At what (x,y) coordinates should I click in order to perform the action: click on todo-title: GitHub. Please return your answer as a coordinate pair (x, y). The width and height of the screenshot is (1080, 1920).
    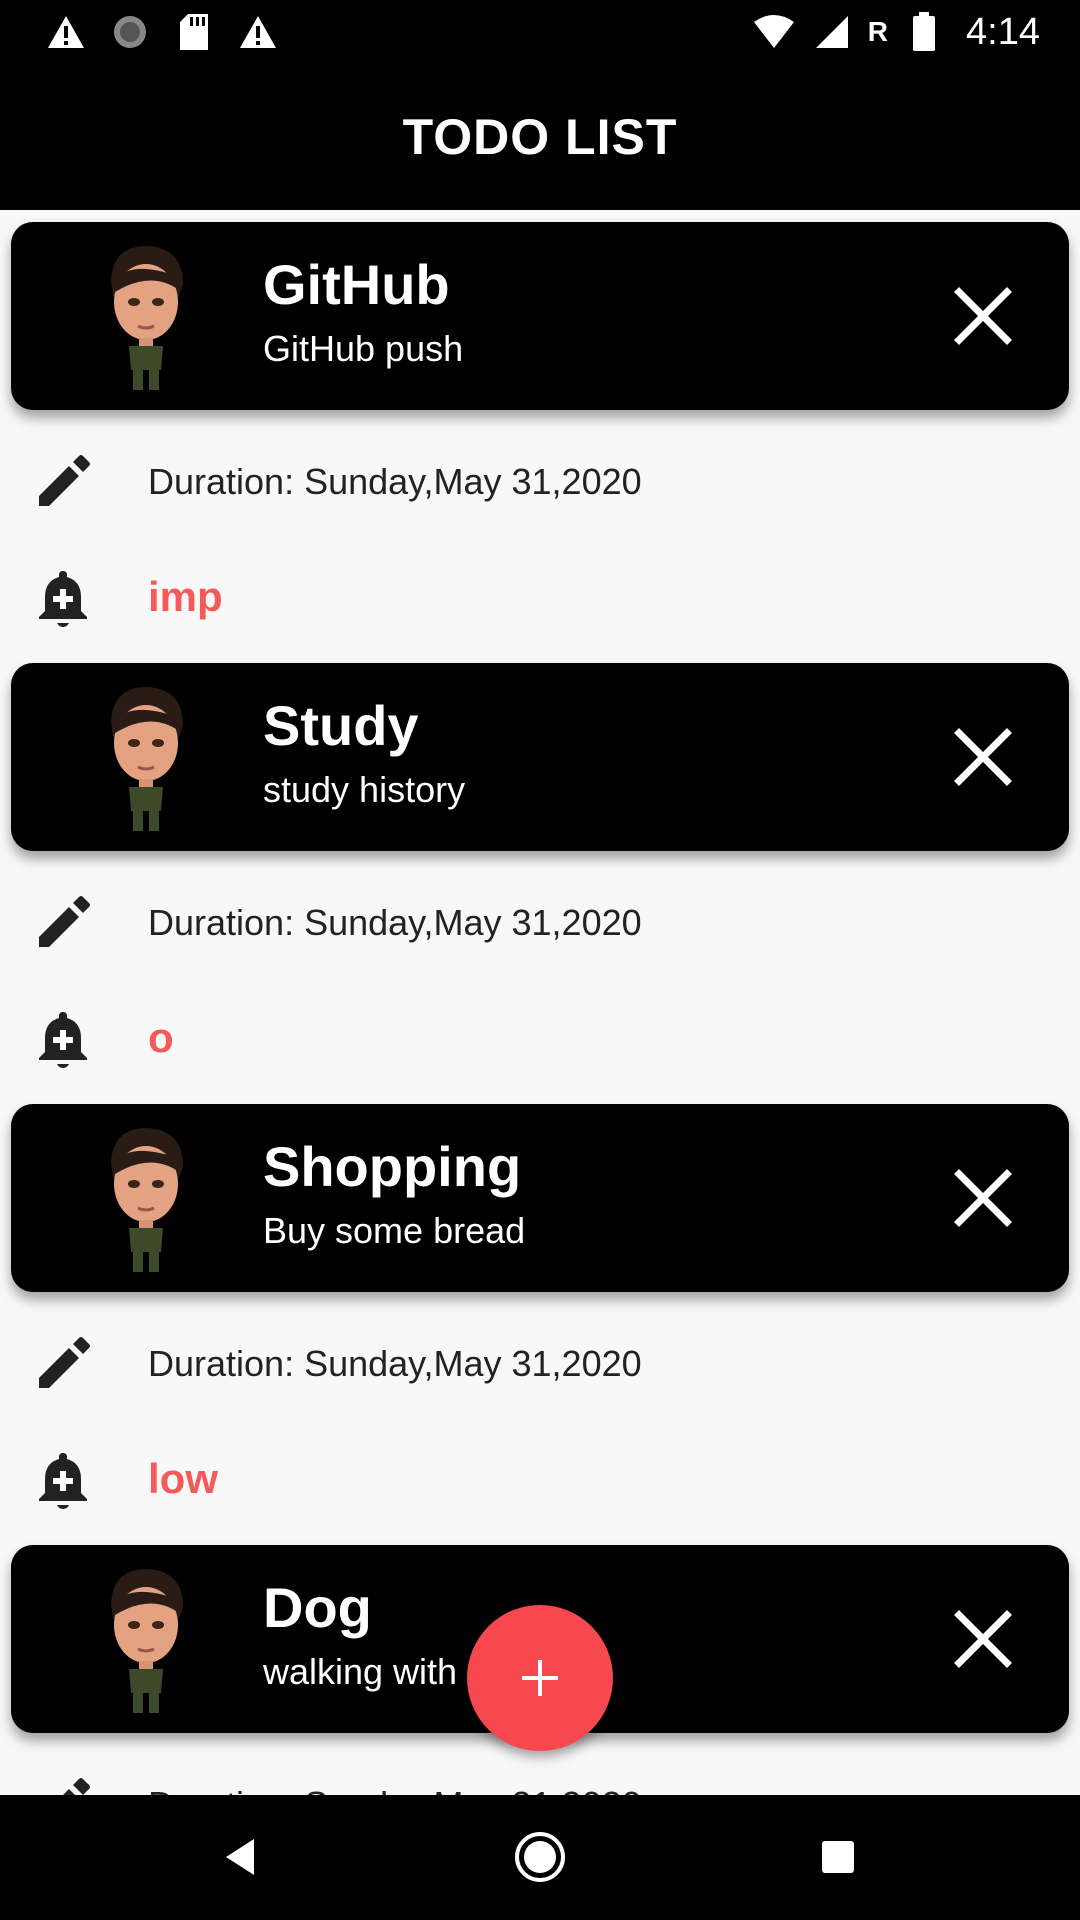
    Looking at the image, I should click on (356, 284).